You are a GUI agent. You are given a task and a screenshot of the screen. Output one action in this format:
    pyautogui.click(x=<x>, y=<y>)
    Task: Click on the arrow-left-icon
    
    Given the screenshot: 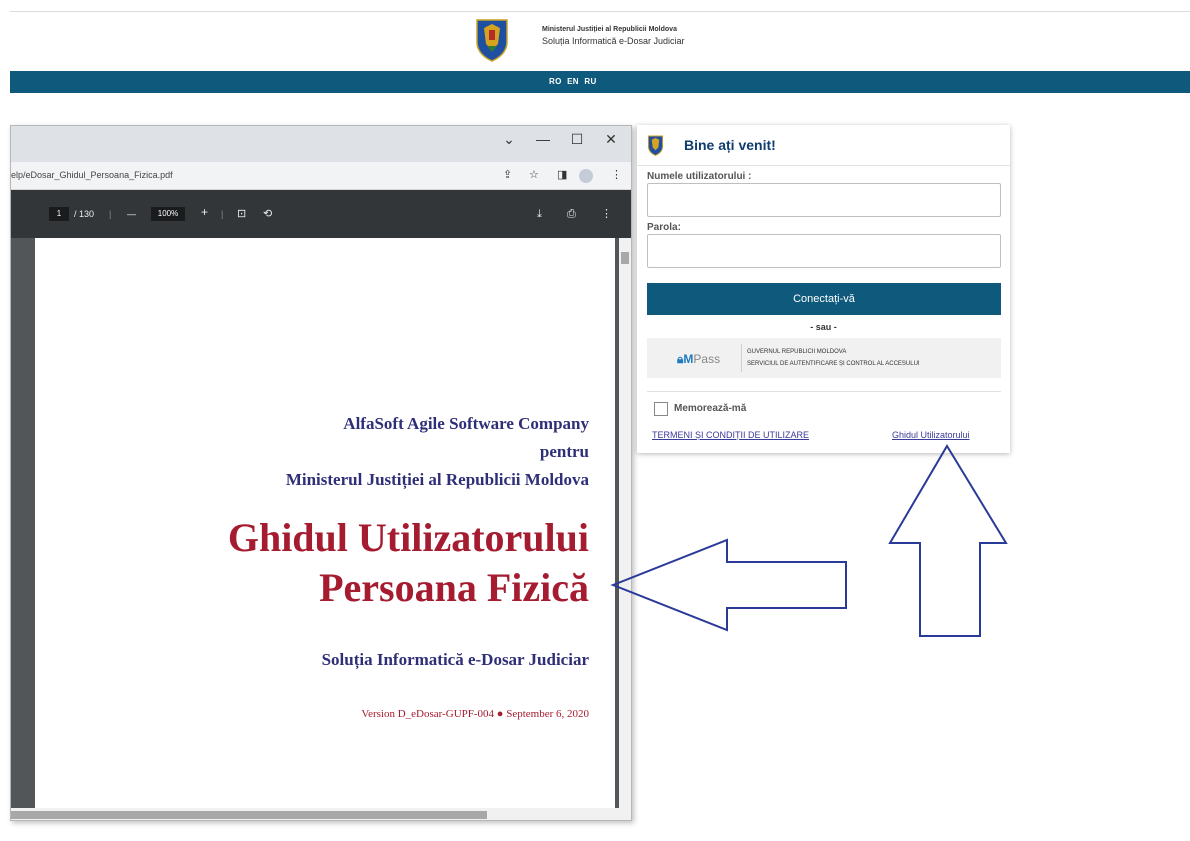 What is the action you would take?
    pyautogui.click(x=728, y=585)
    